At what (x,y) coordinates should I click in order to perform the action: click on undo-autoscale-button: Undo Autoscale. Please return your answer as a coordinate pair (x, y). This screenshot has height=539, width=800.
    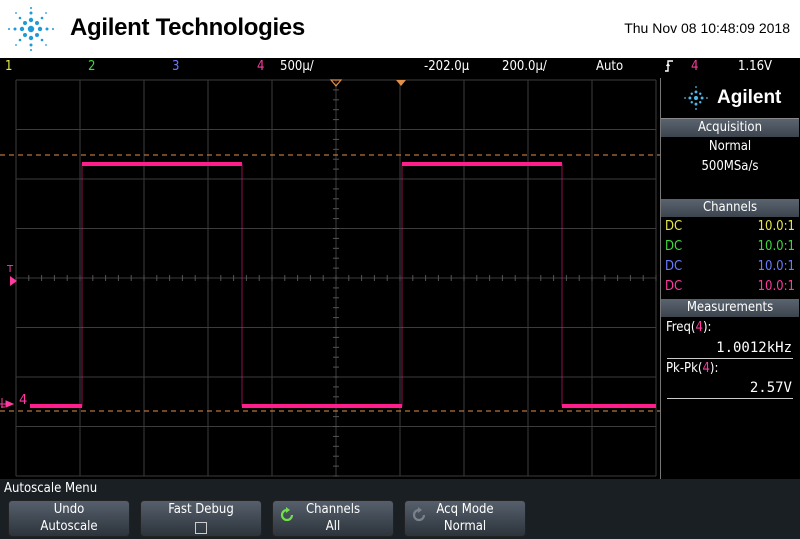
    Looking at the image, I should click on (69, 518).